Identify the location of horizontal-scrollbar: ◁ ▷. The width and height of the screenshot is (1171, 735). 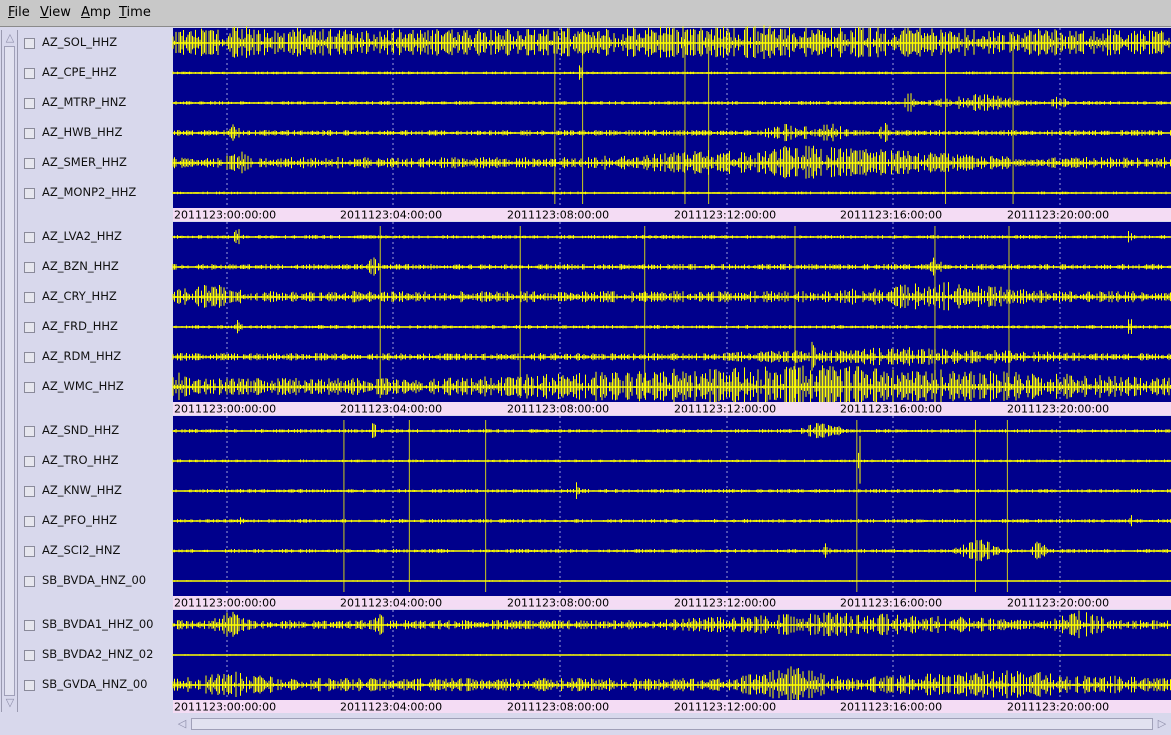
(672, 725).